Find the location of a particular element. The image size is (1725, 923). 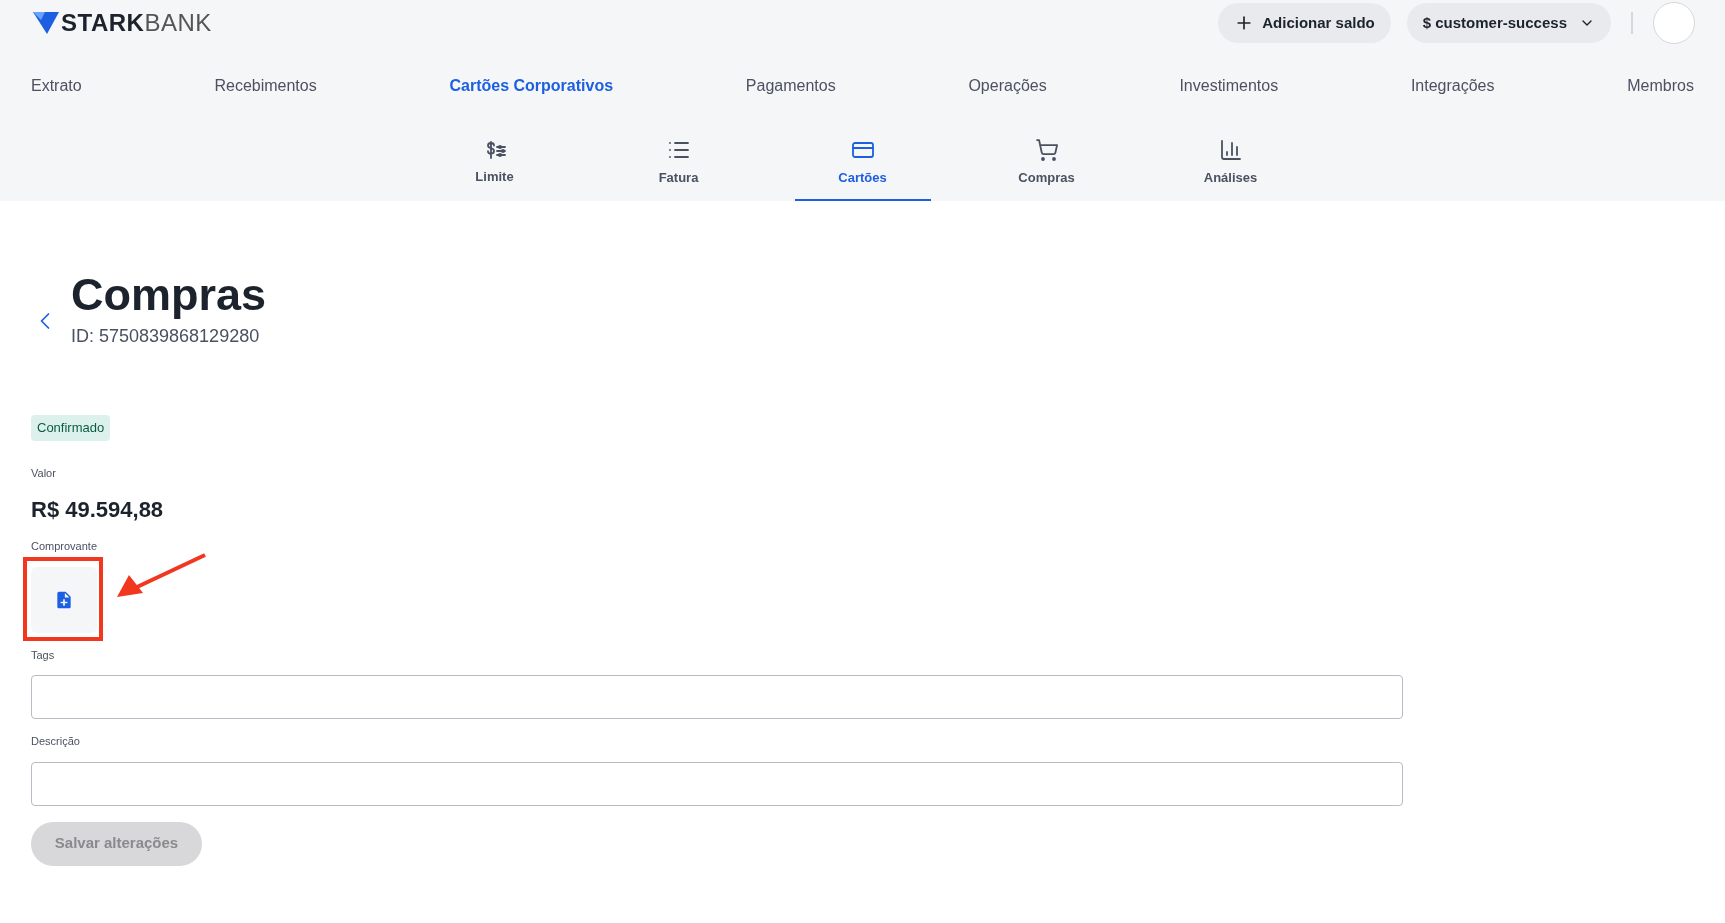

field-label: Tags is located at coordinates (43, 655).